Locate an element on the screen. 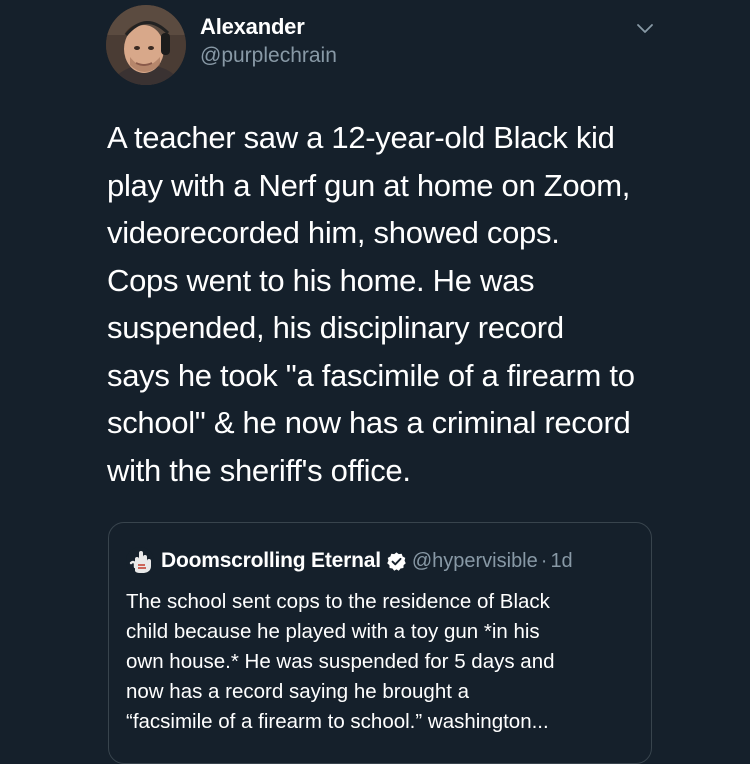 The width and height of the screenshot is (750, 764). quoted-timestamp: 1d is located at coordinates (561, 561).